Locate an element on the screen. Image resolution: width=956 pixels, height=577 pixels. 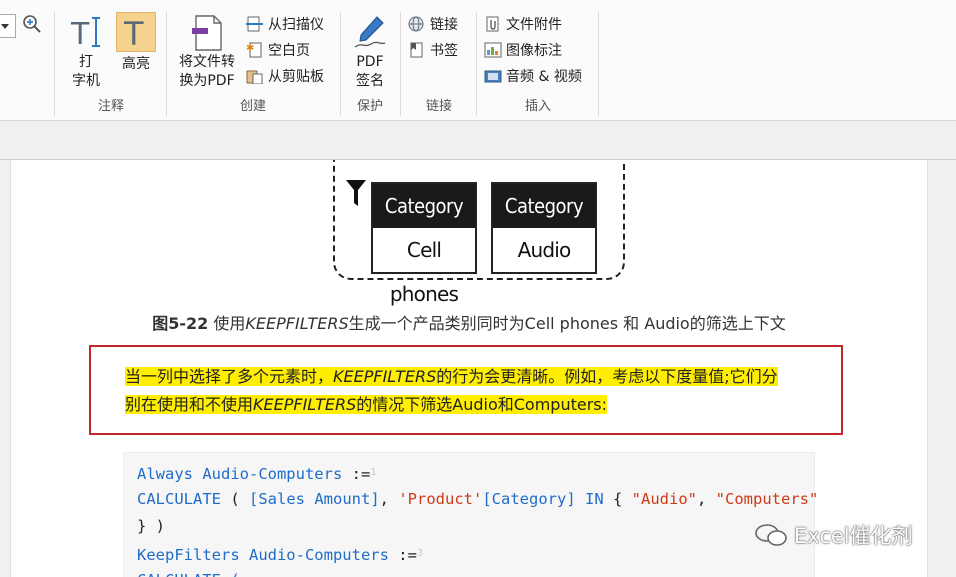
caption-number: 图5-22 is located at coordinates (180, 323).